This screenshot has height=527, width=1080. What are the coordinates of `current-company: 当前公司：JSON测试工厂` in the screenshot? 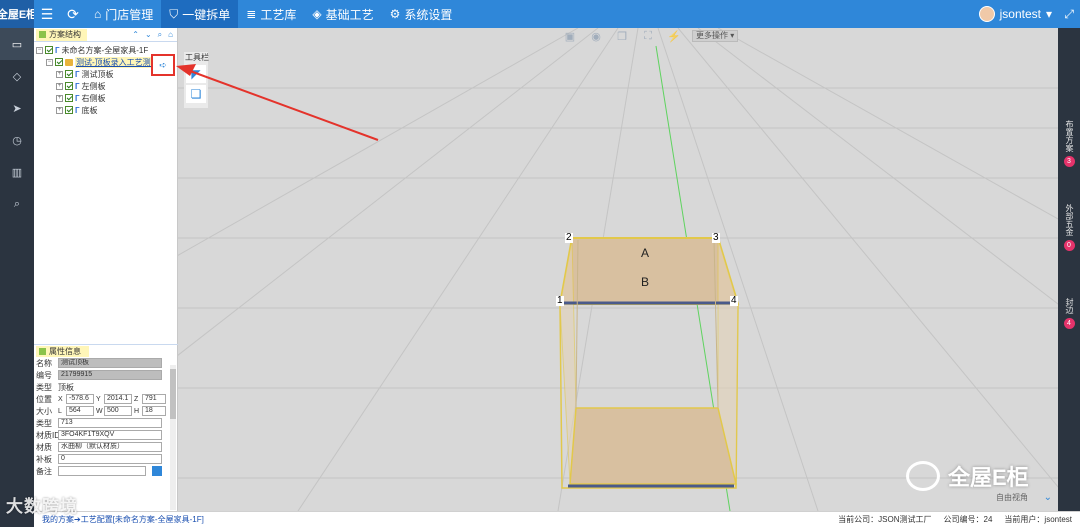 It's located at (885, 519).